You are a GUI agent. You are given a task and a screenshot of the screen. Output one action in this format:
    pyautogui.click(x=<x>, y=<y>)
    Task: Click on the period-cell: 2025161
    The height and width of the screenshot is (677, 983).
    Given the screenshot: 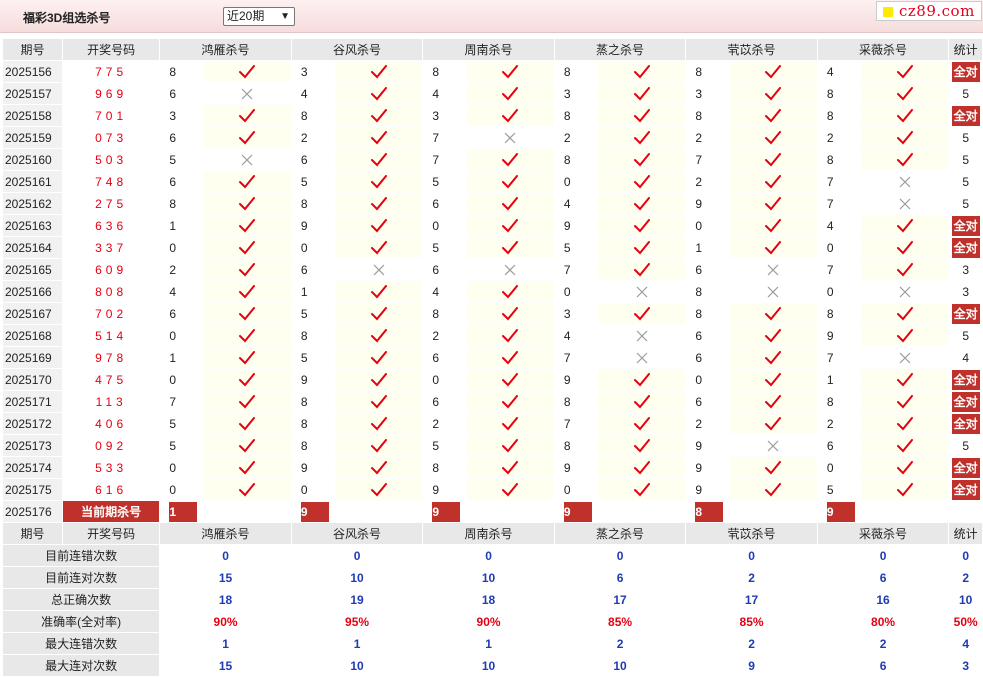 What is the action you would take?
    pyautogui.click(x=32, y=181)
    